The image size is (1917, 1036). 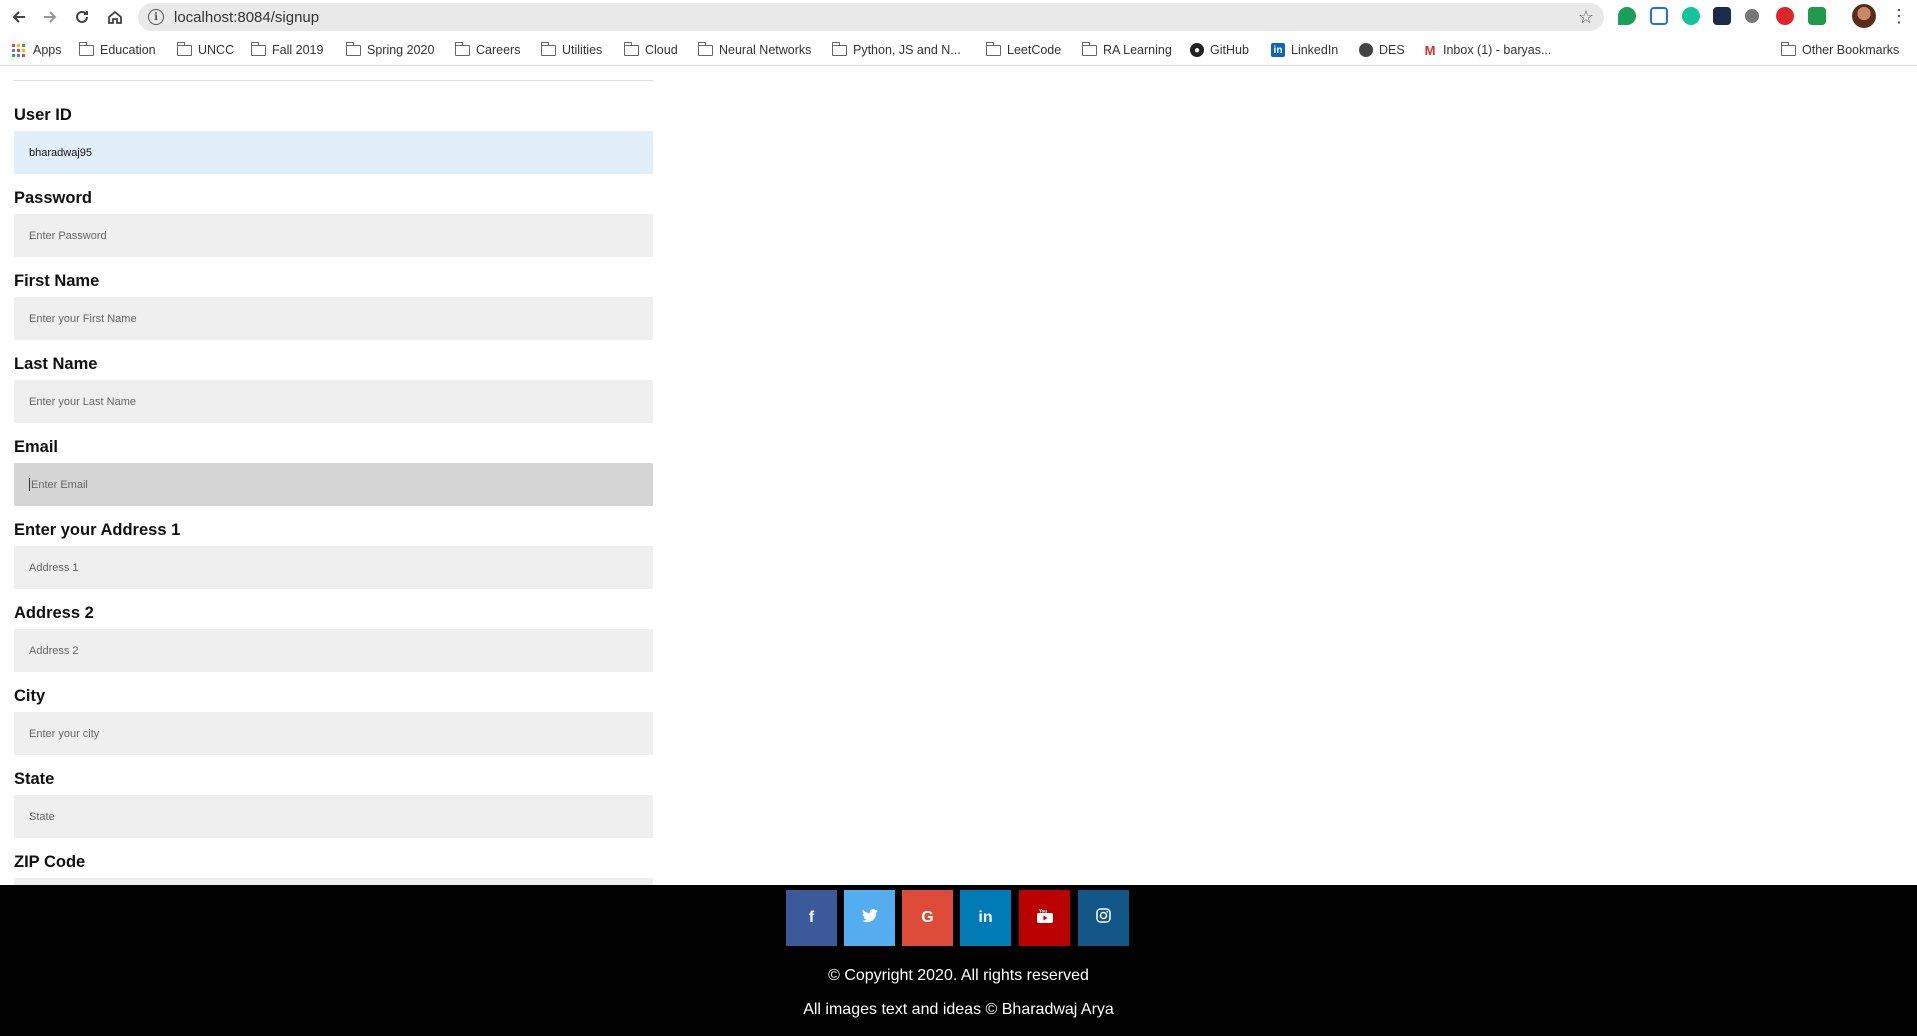 I want to click on twitter-button, so click(x=869, y=918).